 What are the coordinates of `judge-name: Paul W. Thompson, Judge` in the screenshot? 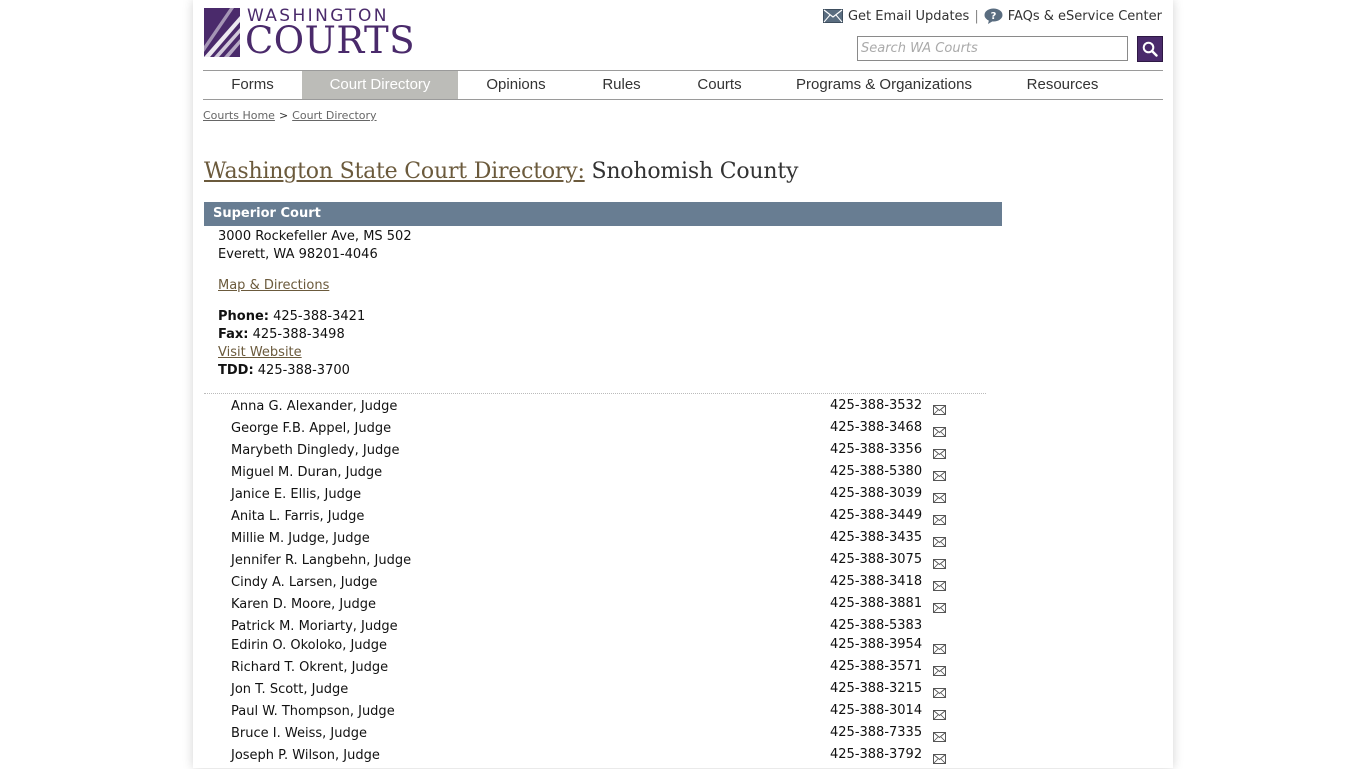 It's located at (313, 711).